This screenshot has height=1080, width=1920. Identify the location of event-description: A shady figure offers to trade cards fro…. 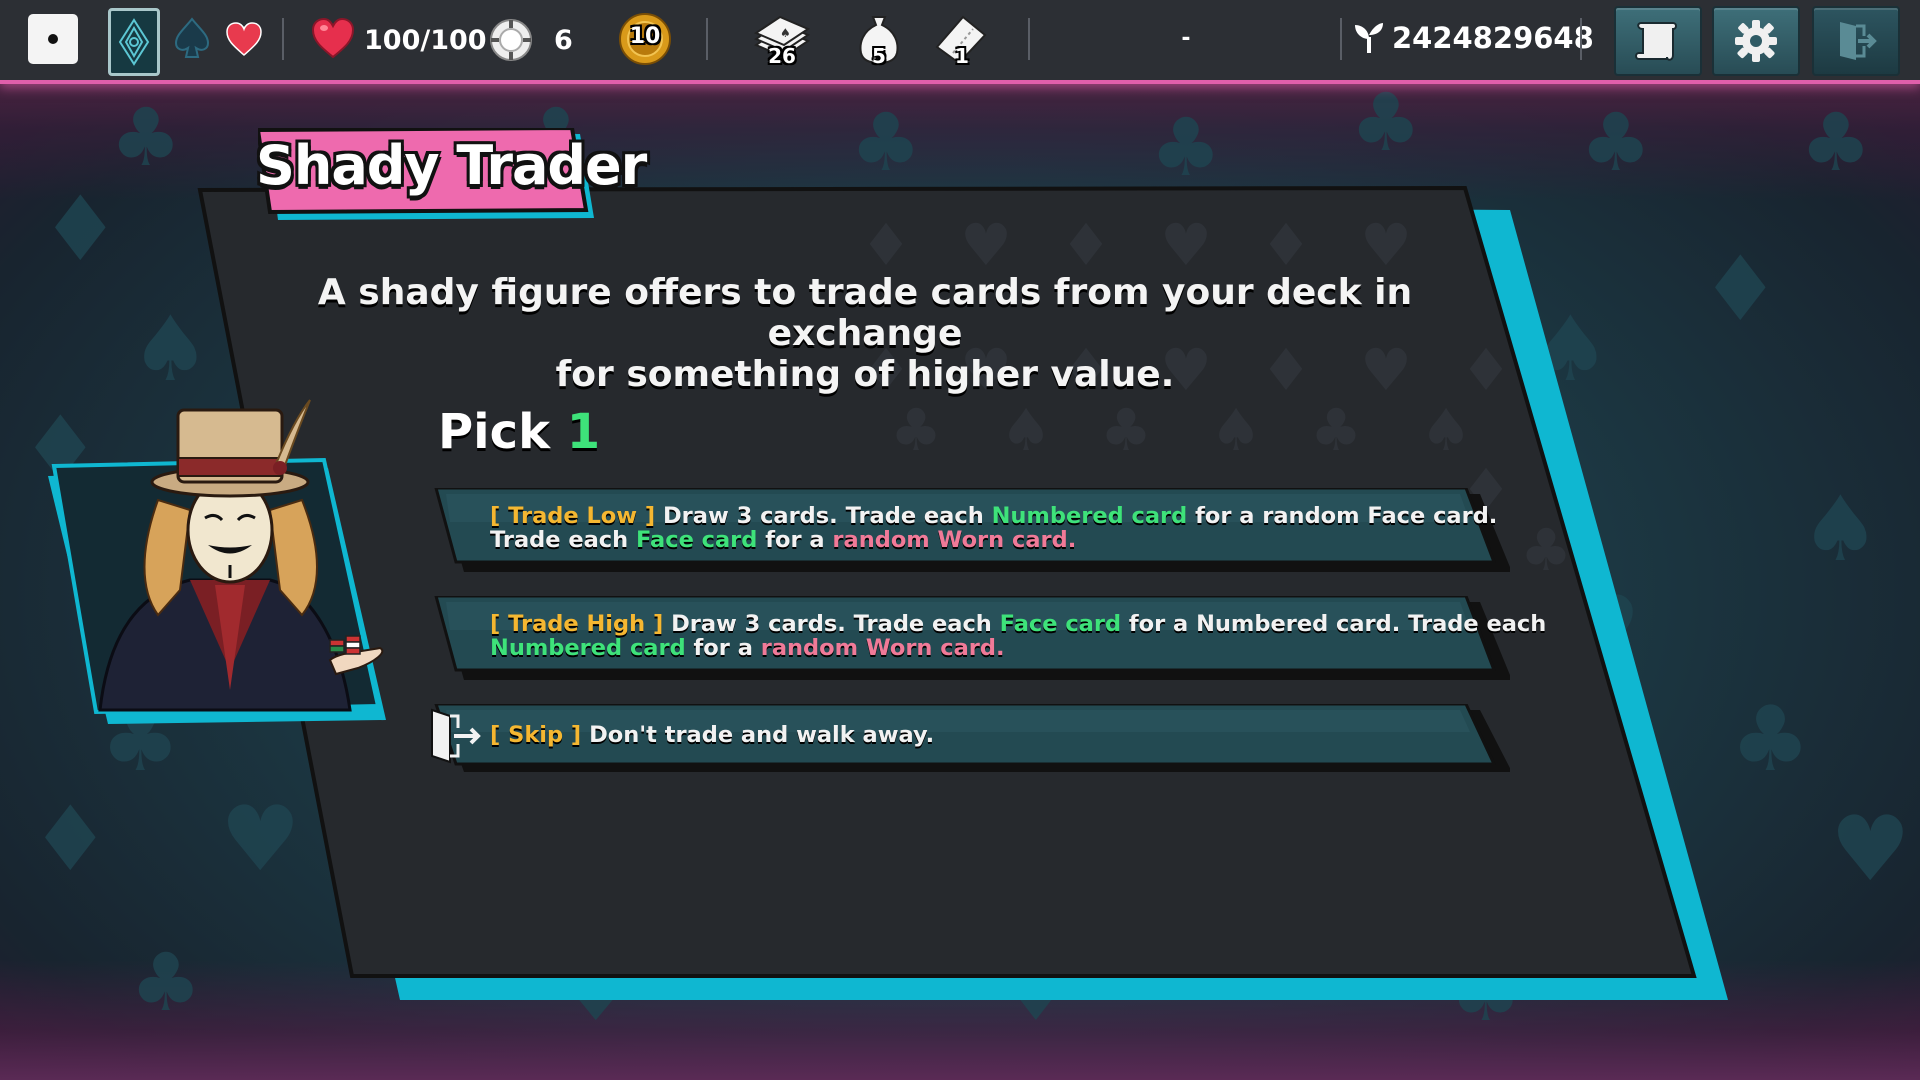
(865, 333).